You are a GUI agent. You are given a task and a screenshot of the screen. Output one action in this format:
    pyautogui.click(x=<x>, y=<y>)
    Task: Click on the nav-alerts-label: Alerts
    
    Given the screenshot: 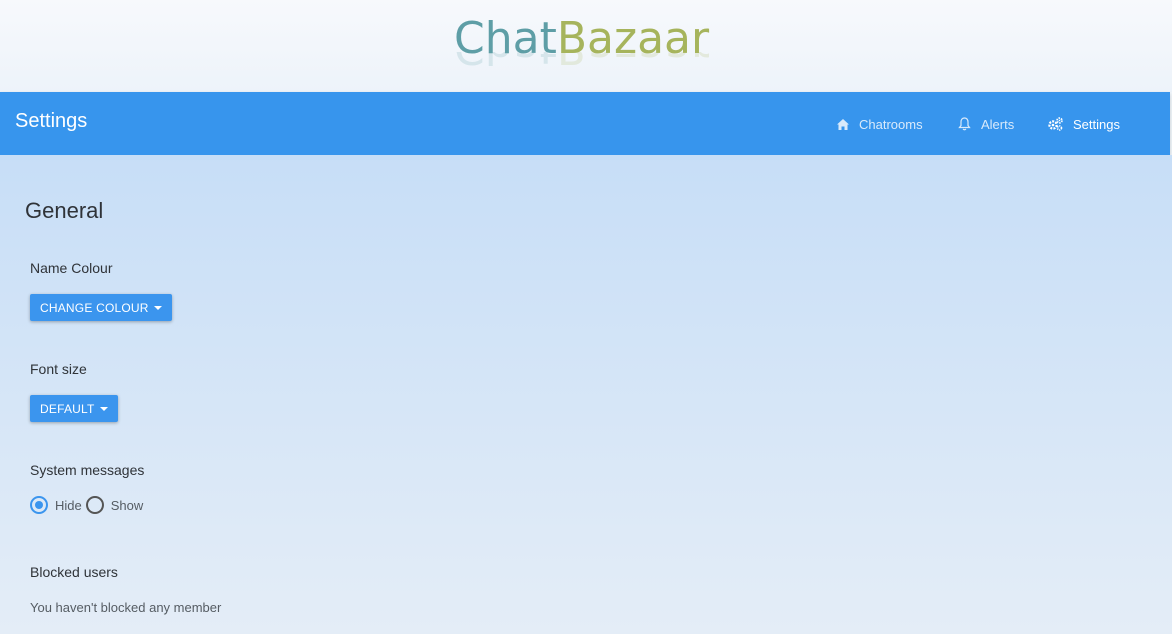 What is the action you would take?
    pyautogui.click(x=998, y=124)
    